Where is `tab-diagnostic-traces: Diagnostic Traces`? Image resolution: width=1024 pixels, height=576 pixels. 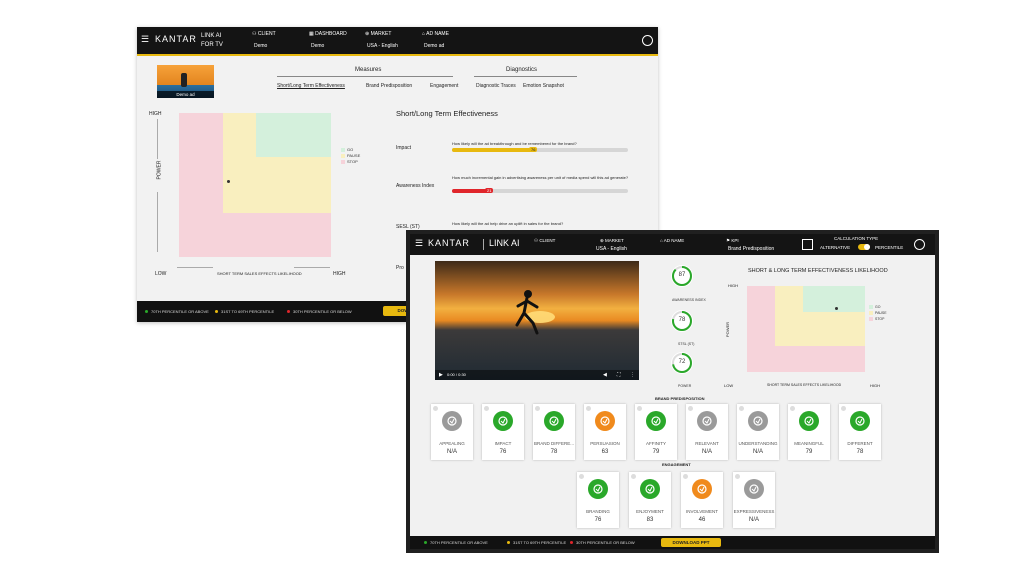
tab-diagnostic-traces: Diagnostic Traces is located at coordinates (496, 86).